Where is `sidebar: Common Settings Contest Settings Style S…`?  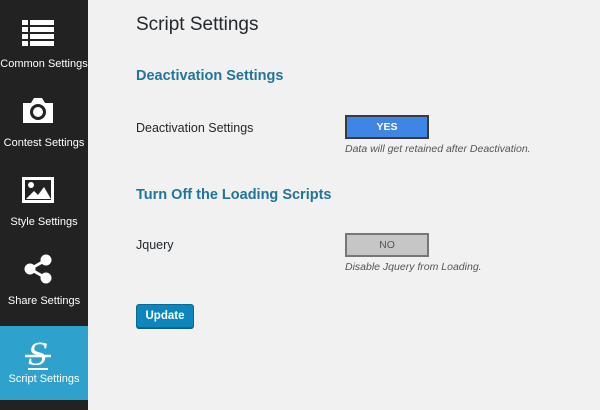
sidebar: Common Settings Contest Settings Style S… is located at coordinates (44, 205).